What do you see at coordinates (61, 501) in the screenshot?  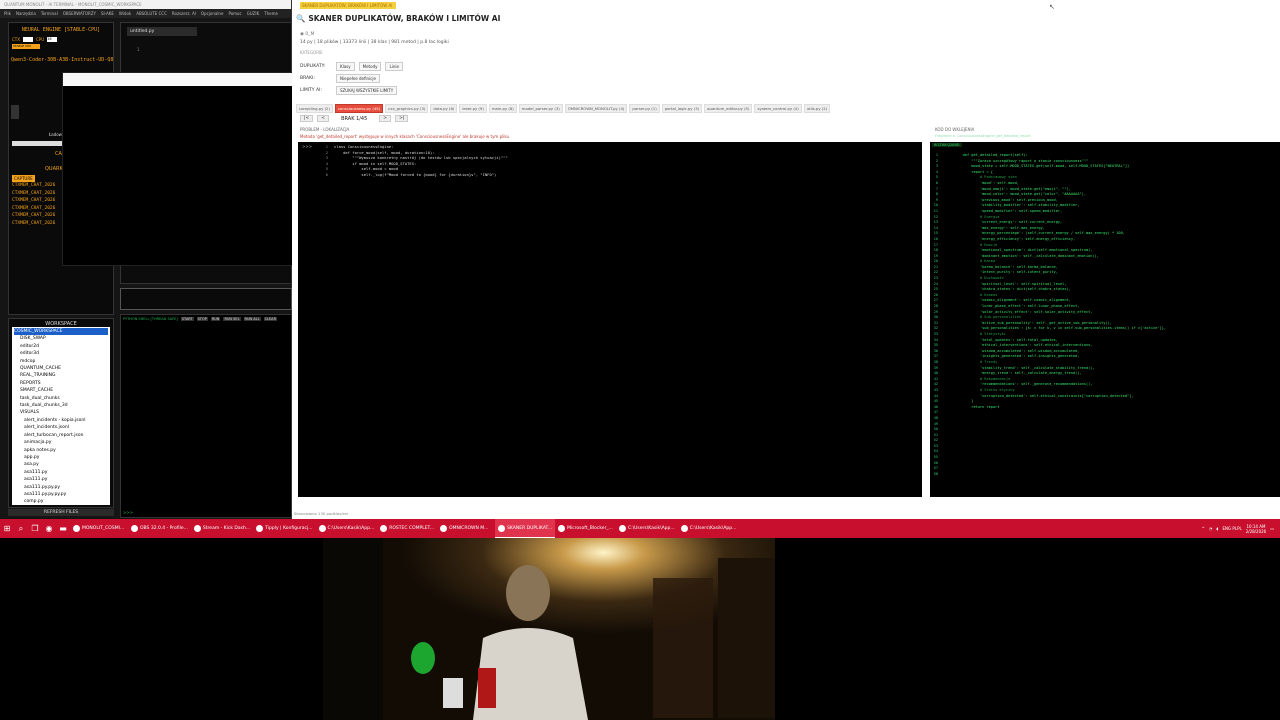 I see `tree-item: comp.py` at bounding box center [61, 501].